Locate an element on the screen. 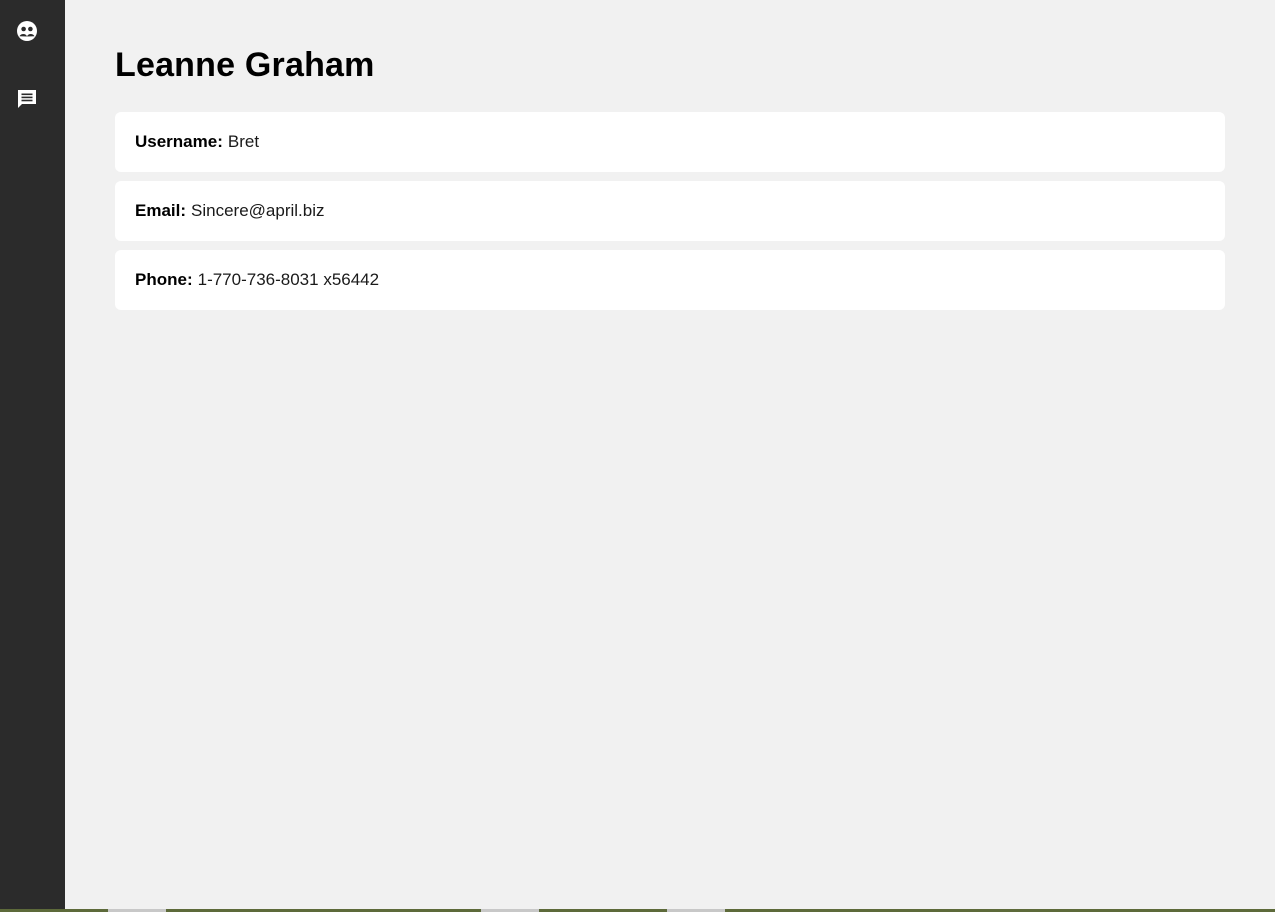 The image size is (1275, 912). page-title: Leanne Graham is located at coordinates (245, 65).